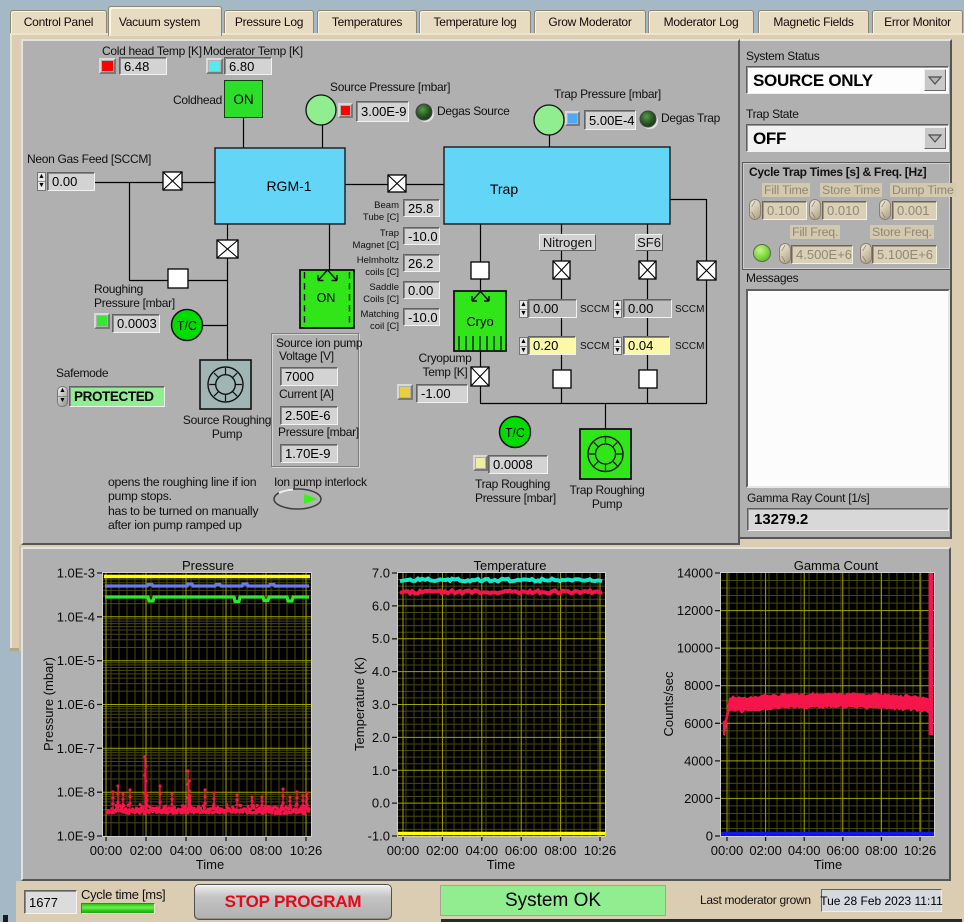  What do you see at coordinates (695, 573) in the screenshot?
I see `svg-text: 14000` at bounding box center [695, 573].